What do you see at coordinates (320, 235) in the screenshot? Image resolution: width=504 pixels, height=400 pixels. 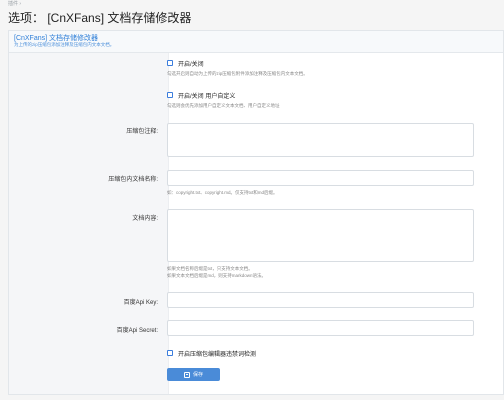 I see `doc-content-textarea` at bounding box center [320, 235].